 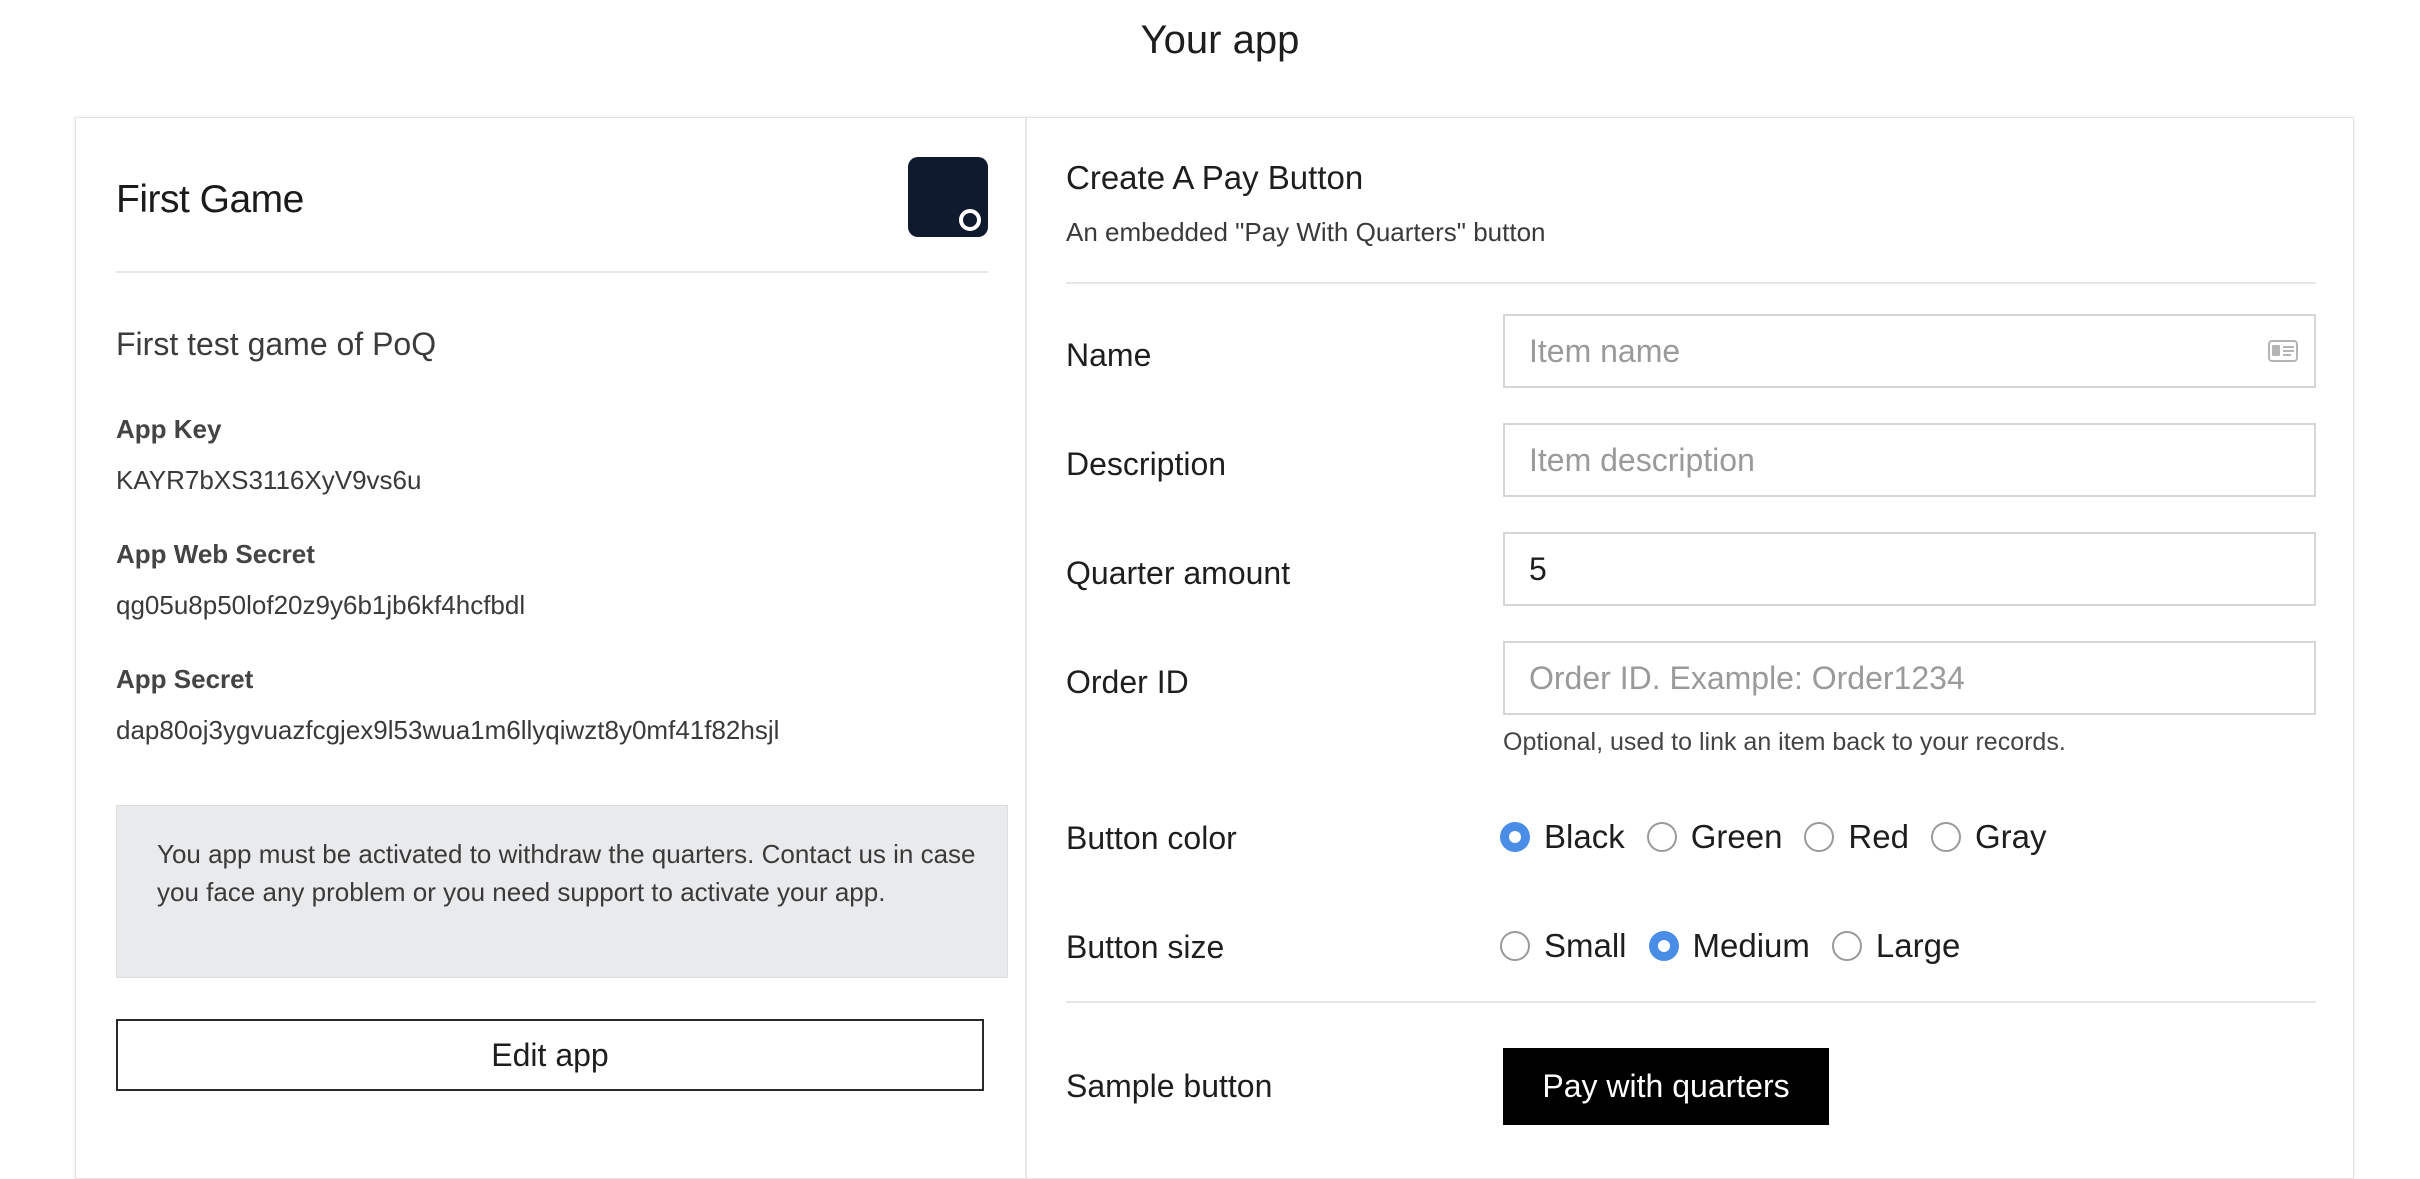 I want to click on size-option-small: Small, so click(x=1563, y=946).